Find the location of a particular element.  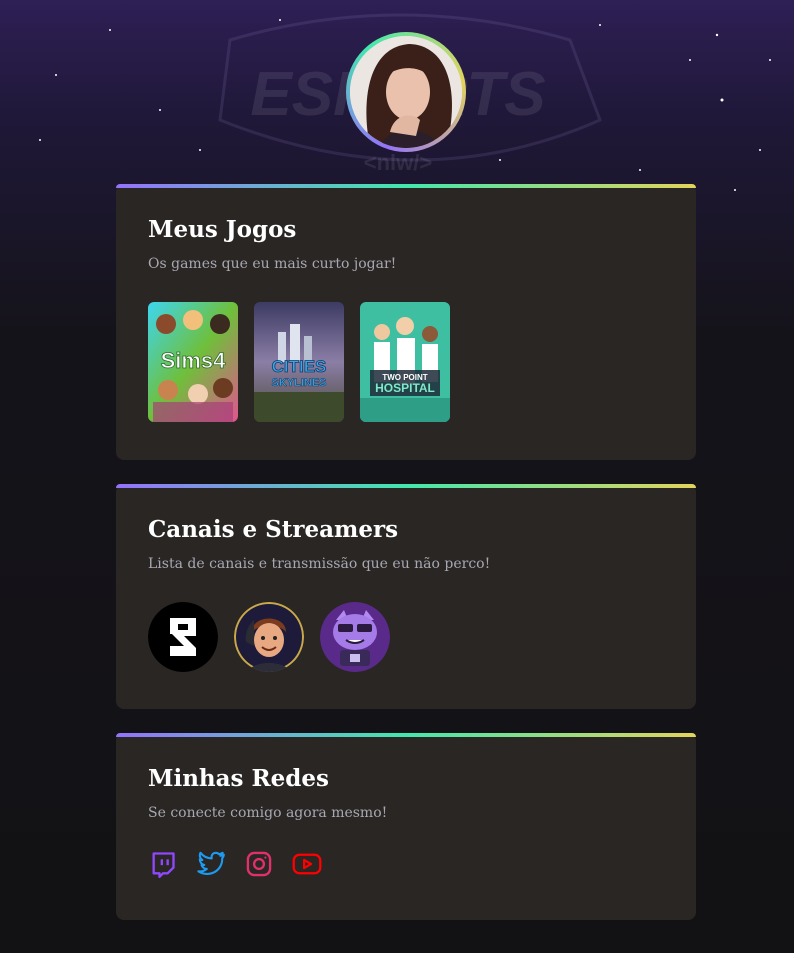

hospital-logo-text: HOSPITAL is located at coordinates (405, 388).